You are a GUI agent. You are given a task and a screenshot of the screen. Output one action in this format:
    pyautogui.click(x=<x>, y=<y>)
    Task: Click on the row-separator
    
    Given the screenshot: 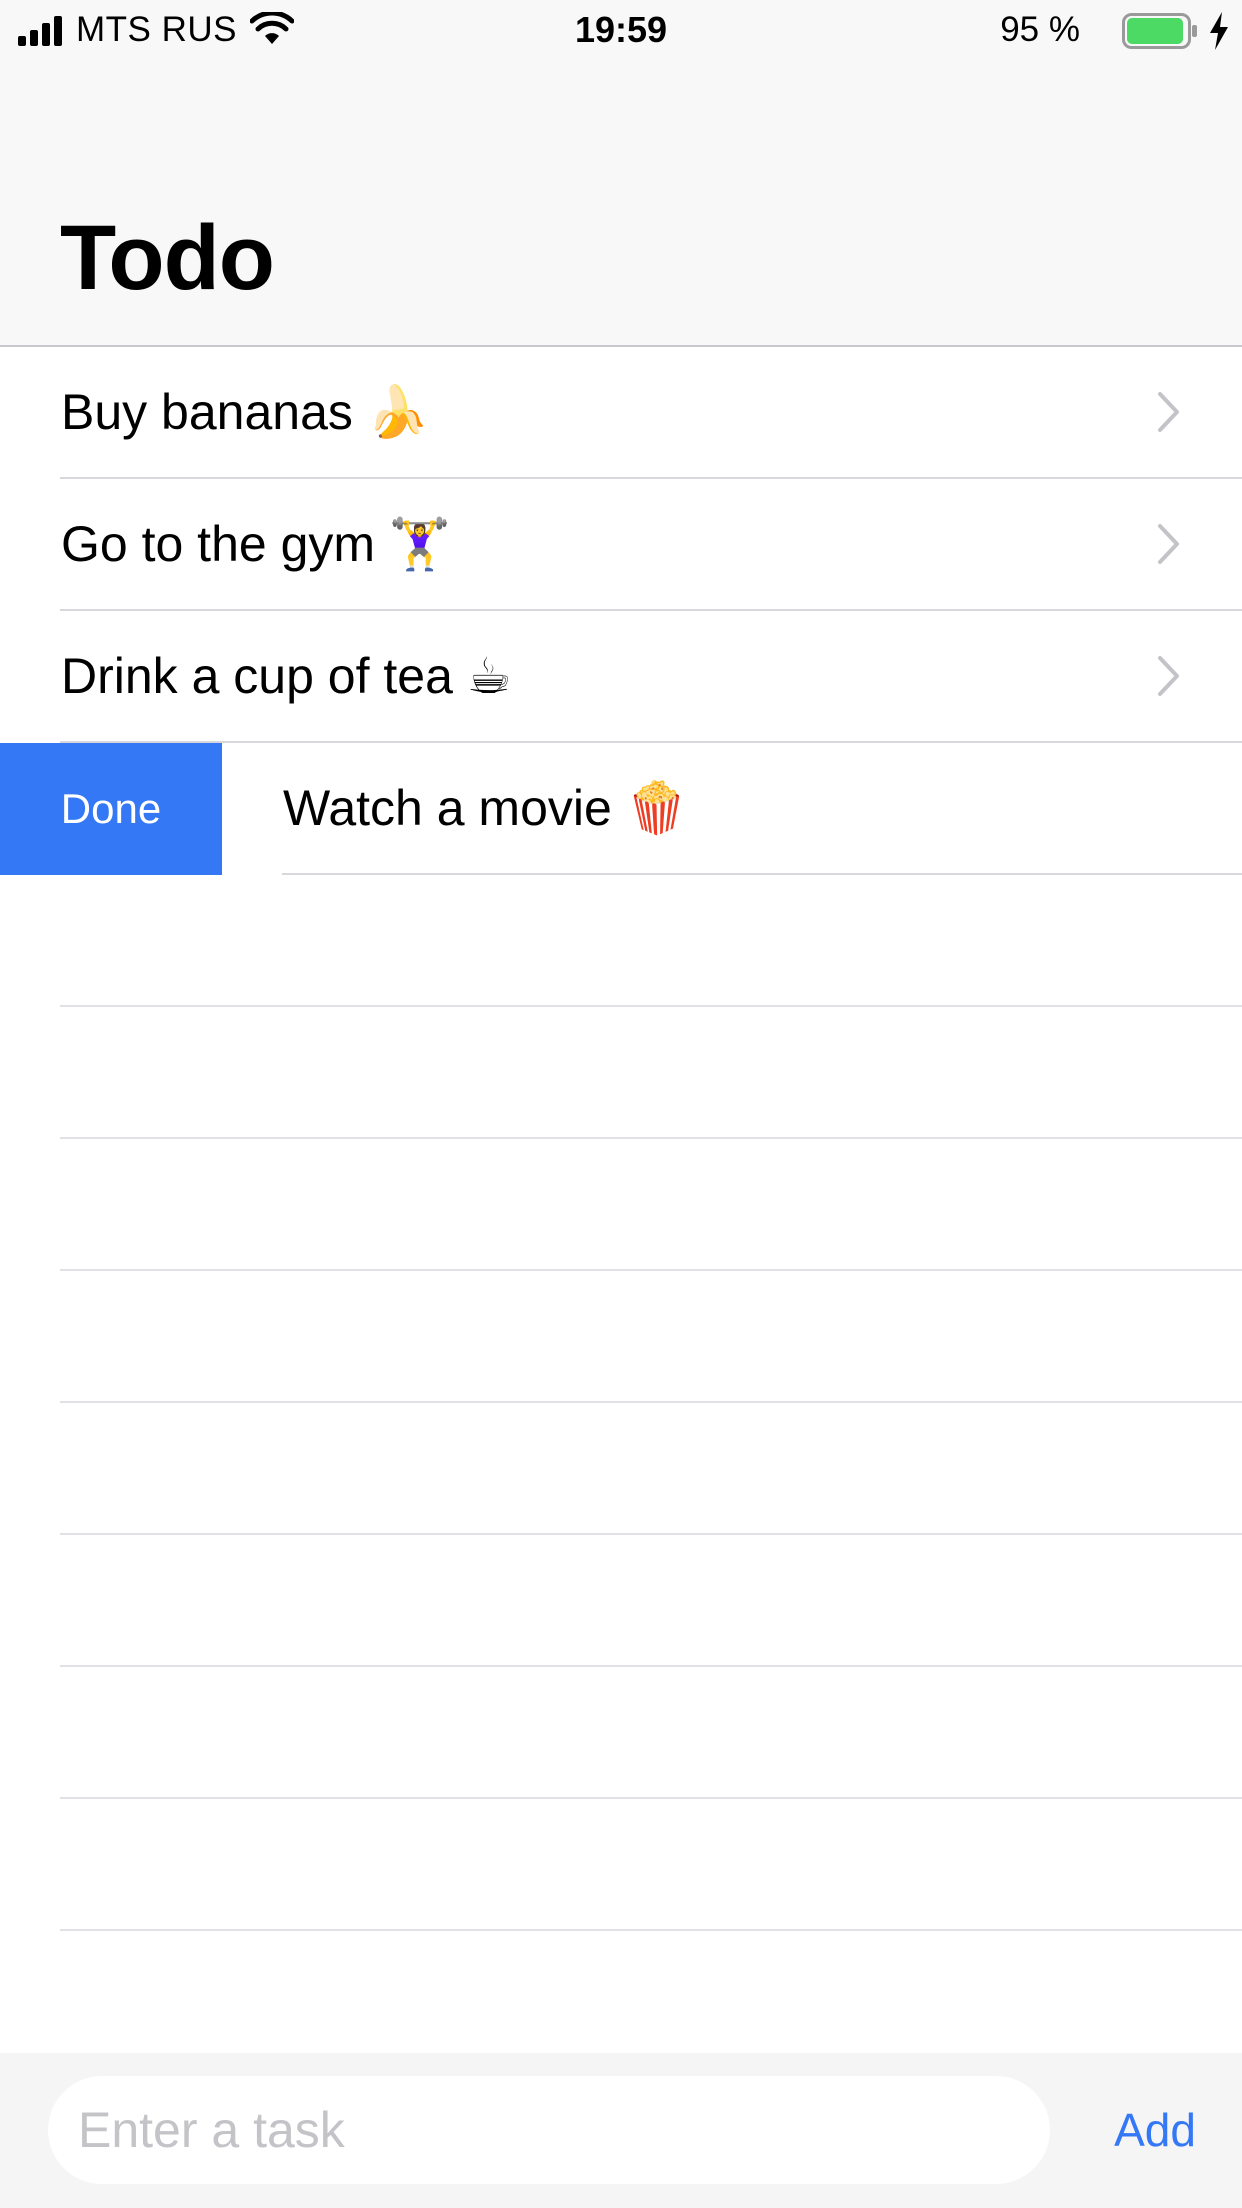 What is the action you would take?
    pyautogui.click(x=651, y=1930)
    